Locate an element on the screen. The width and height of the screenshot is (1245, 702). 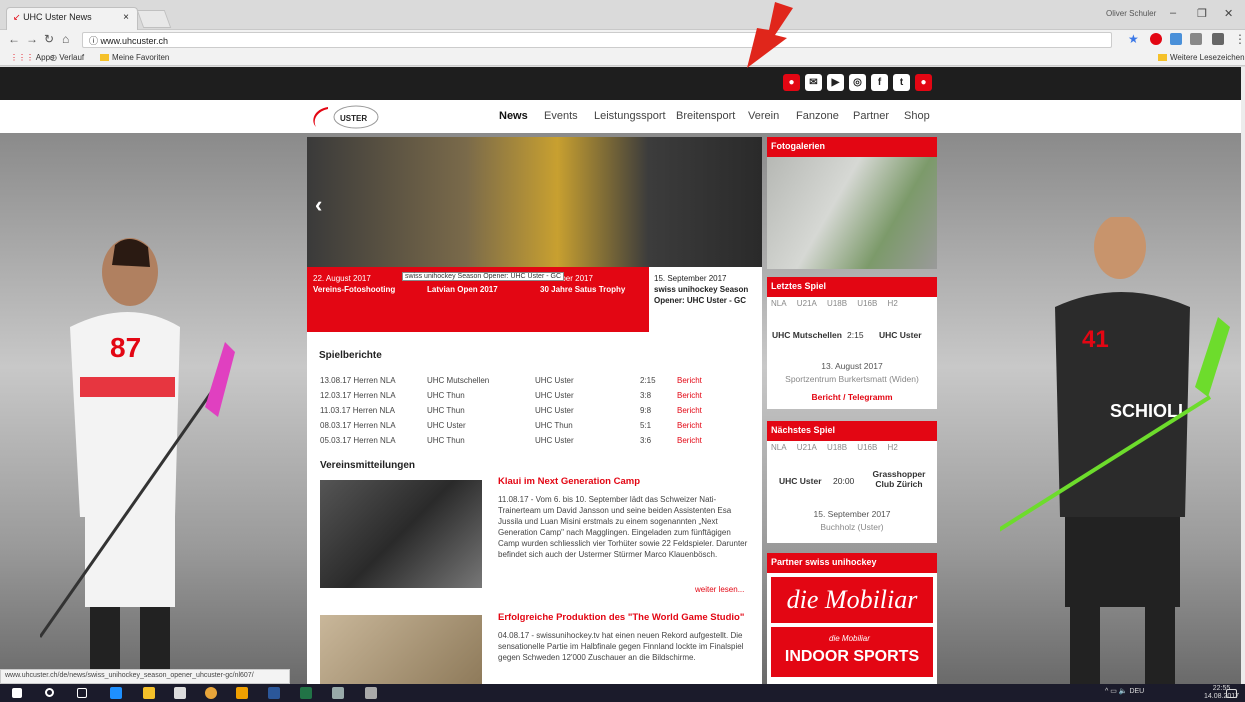
browser-tab: ↙ UHC Uster News × is located at coordinates (72, 18).